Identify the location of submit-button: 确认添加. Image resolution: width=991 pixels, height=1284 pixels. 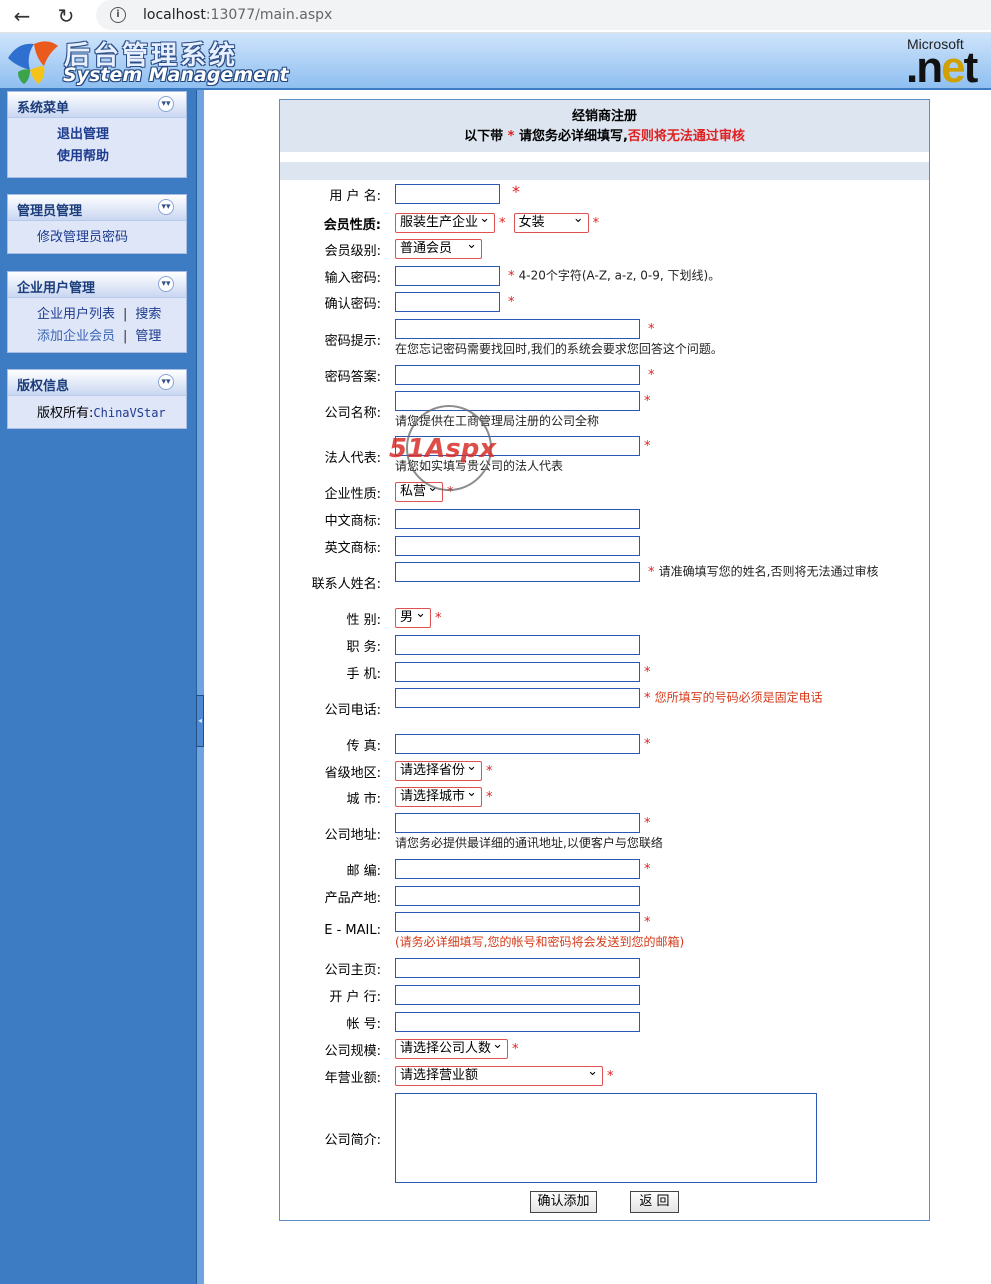
(563, 1202).